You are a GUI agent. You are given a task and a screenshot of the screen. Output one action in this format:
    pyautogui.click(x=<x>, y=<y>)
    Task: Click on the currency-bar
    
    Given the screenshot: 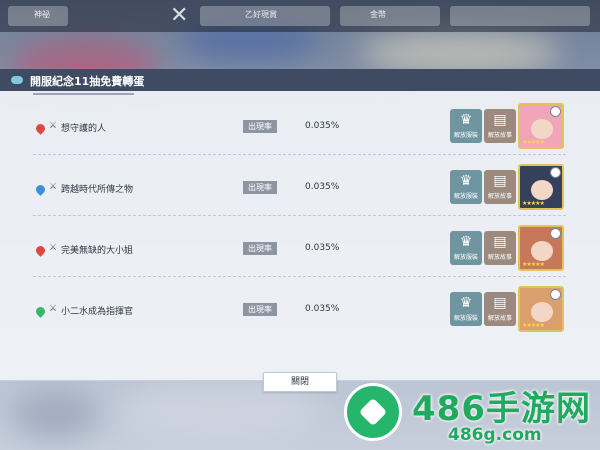 What is the action you would take?
    pyautogui.click(x=390, y=16)
    